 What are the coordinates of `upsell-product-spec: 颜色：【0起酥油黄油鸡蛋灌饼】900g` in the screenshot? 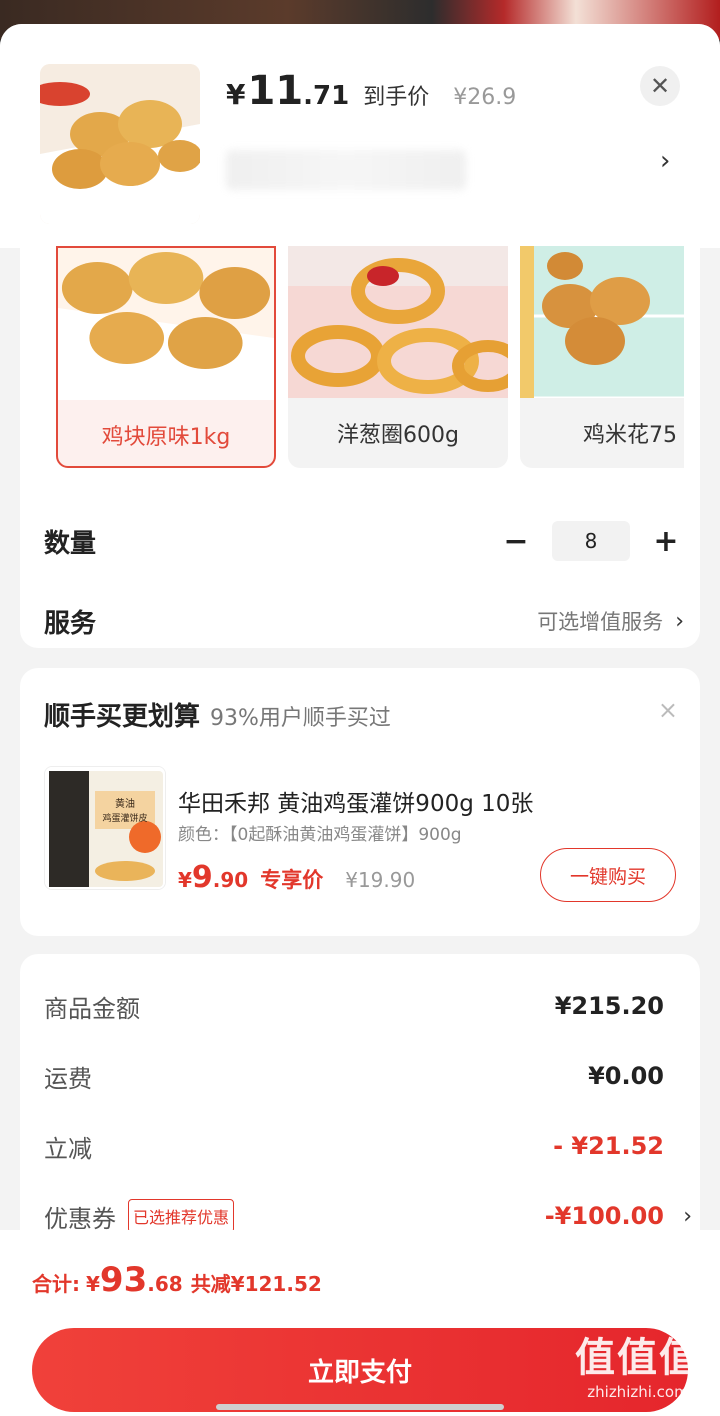 It's located at (320, 835).